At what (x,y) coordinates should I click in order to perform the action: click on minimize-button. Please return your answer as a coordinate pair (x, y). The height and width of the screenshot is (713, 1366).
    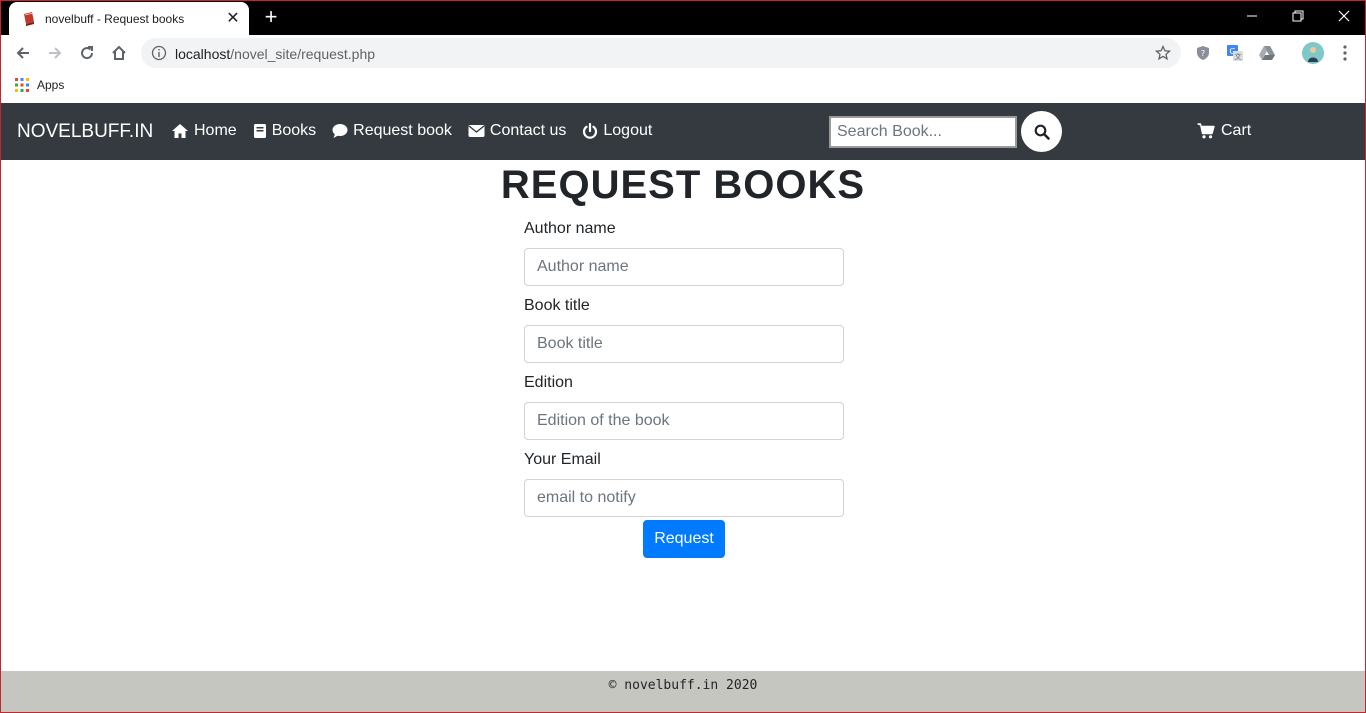
    Looking at the image, I should click on (1252, 16).